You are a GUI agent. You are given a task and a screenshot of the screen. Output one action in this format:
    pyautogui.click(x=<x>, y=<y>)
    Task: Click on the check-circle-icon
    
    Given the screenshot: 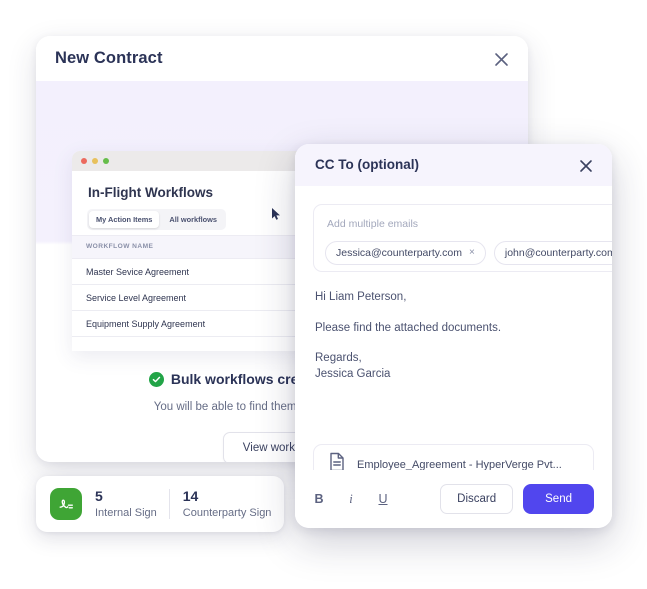 What is the action you would take?
    pyautogui.click(x=156, y=379)
    